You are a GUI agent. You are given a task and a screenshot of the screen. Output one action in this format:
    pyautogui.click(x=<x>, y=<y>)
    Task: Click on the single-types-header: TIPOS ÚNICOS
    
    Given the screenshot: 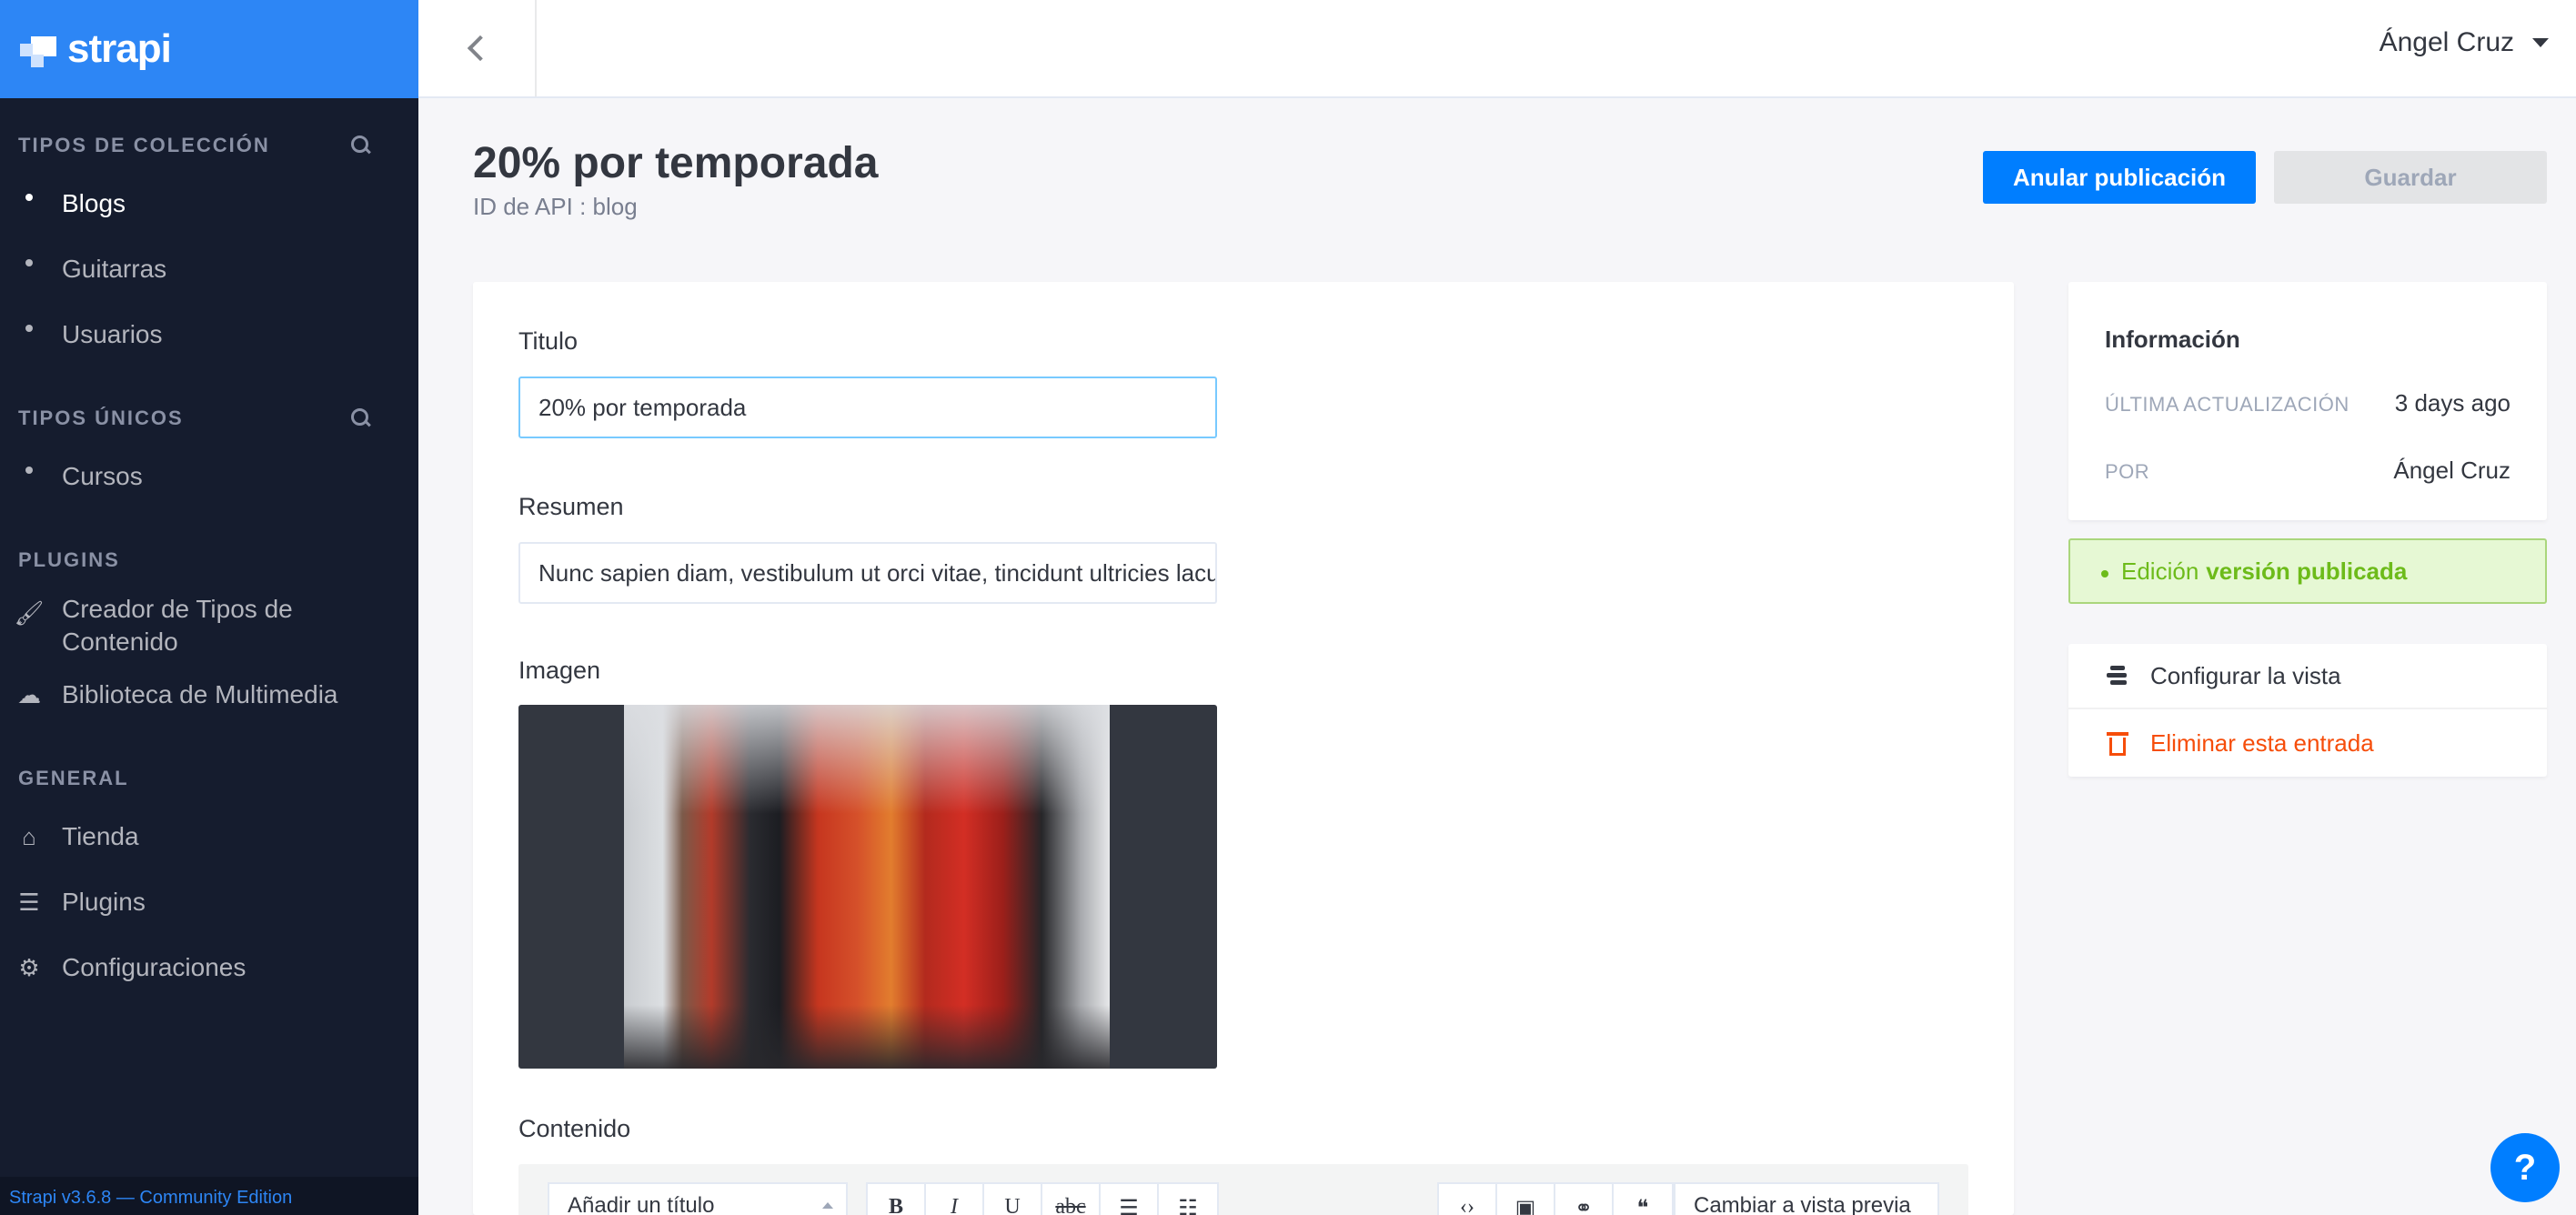 What is the action you would take?
    pyautogui.click(x=209, y=418)
    